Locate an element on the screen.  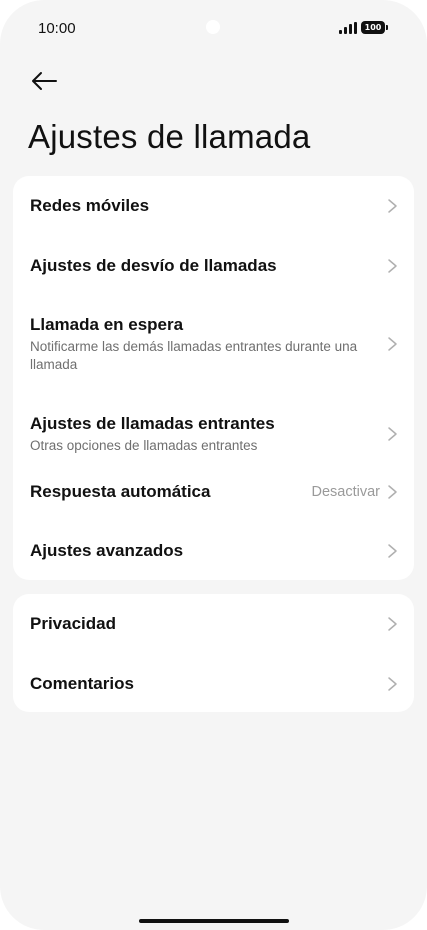
item-title: Redes móviles is located at coordinates (90, 205).